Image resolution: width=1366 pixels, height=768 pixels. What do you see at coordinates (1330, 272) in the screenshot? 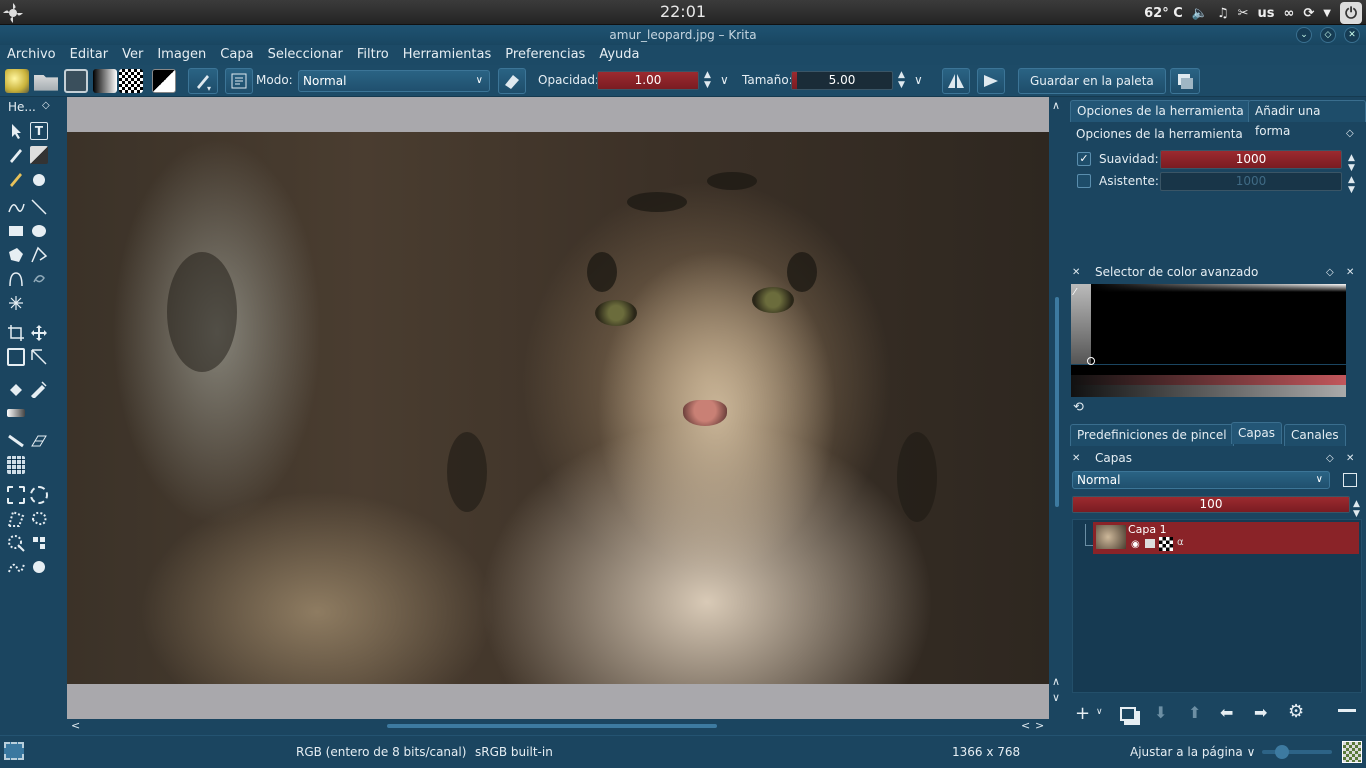
I see `float-color-panel-icon: ◇` at bounding box center [1330, 272].